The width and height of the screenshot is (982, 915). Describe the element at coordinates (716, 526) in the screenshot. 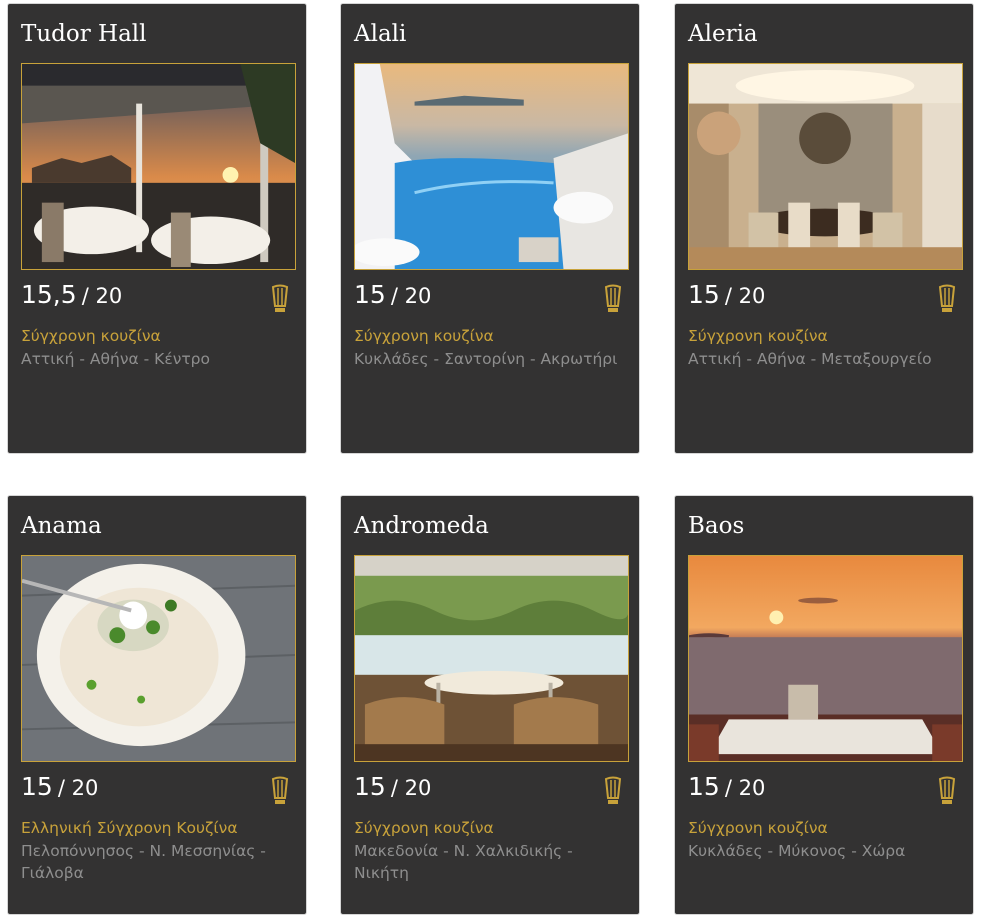

I see `restaurant-name: Baos` at that location.